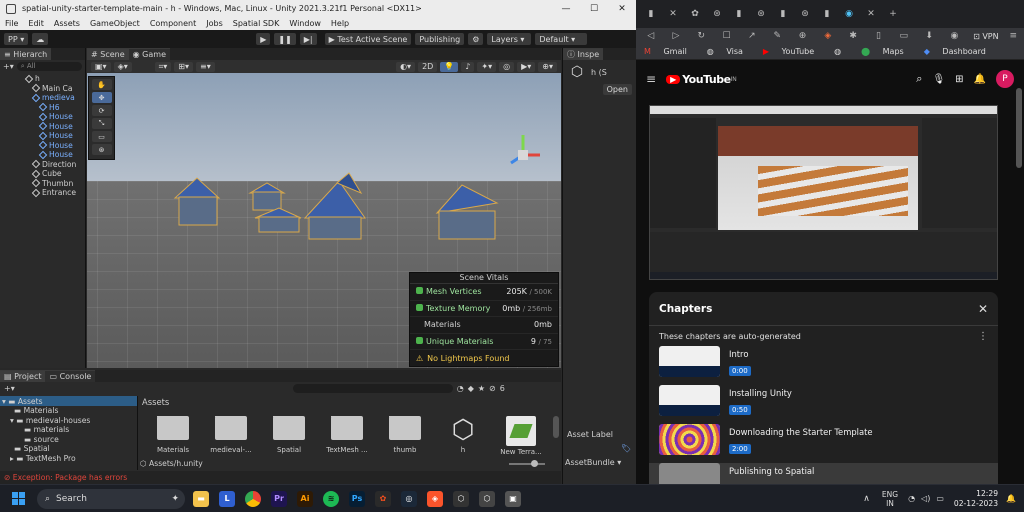  Describe the element at coordinates (42, 184) in the screenshot. I see `hierarchy-item: Thumbn` at that location.